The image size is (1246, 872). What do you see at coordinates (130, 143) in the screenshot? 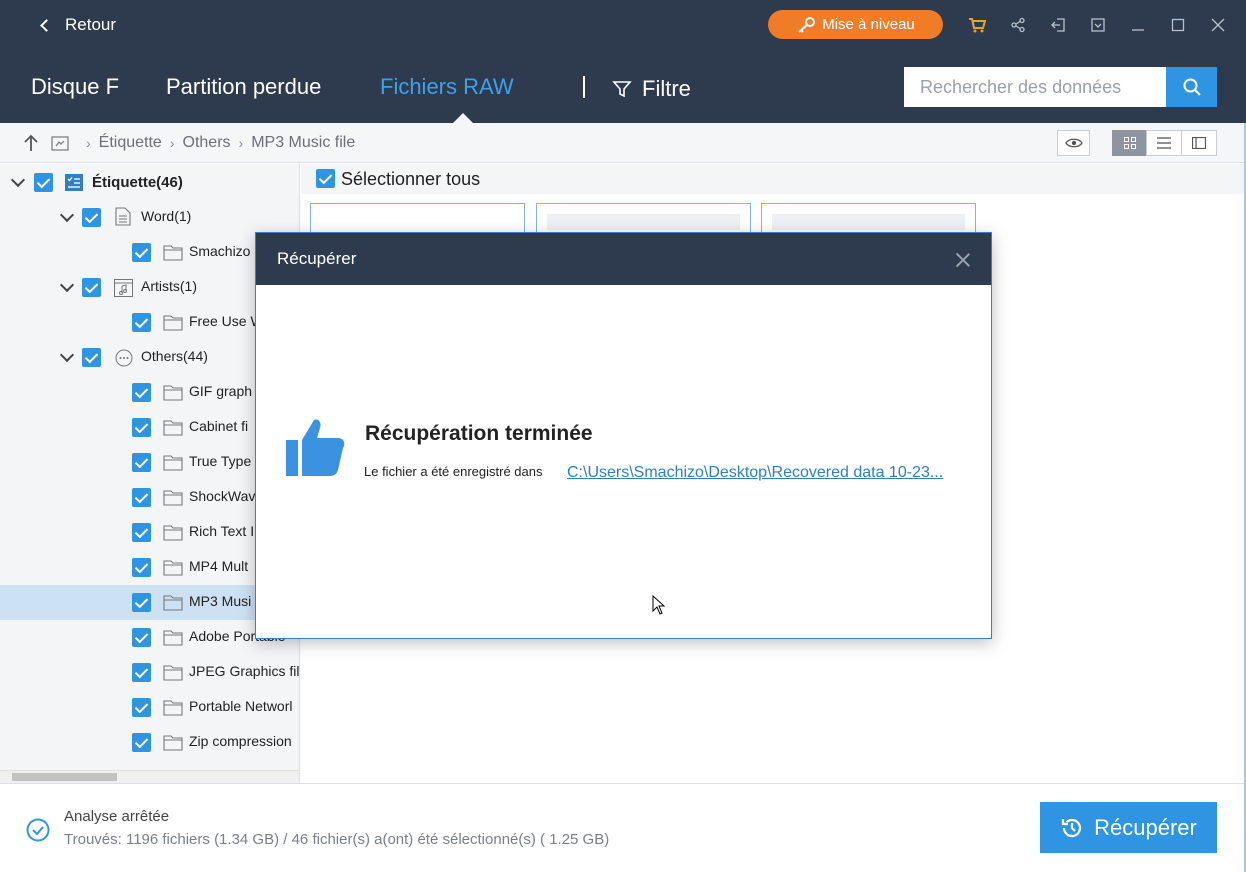
I see `breadcrumb-item: Étiquette` at bounding box center [130, 143].